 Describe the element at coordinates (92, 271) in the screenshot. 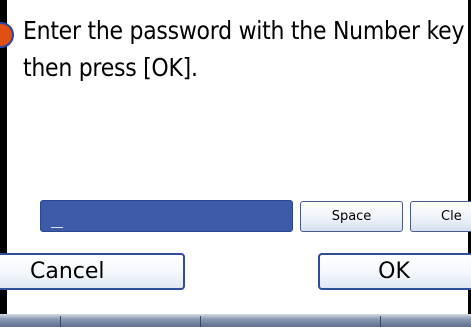

I see `cancel-button: Cancel` at that location.